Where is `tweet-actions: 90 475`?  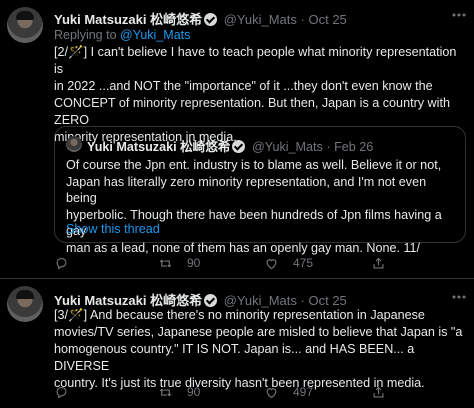
tweet-actions: 90 475 is located at coordinates (260, 263).